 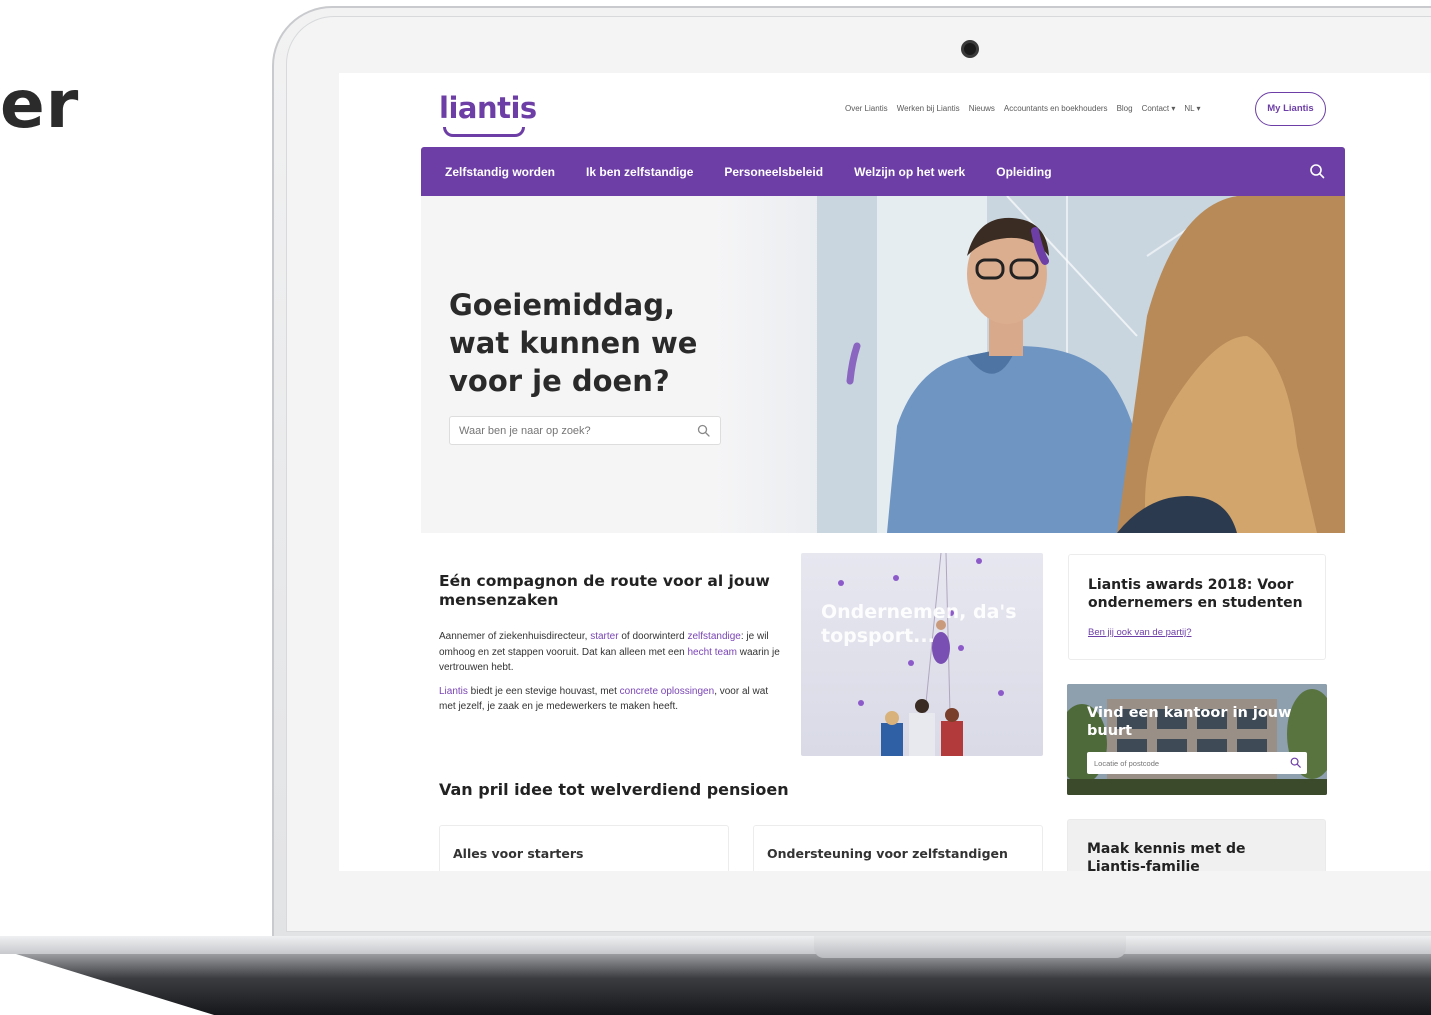 I want to click on webcam, so click(x=970, y=49).